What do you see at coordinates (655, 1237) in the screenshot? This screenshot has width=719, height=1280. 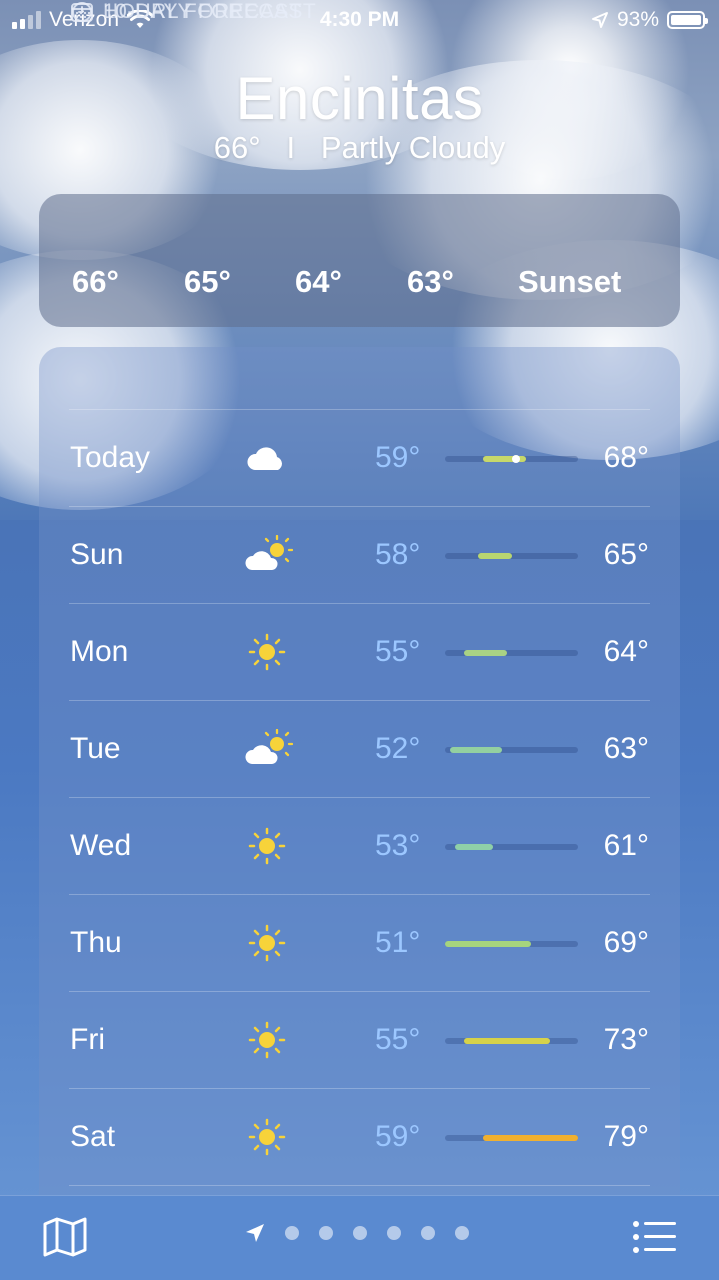 I see `list-icon` at bounding box center [655, 1237].